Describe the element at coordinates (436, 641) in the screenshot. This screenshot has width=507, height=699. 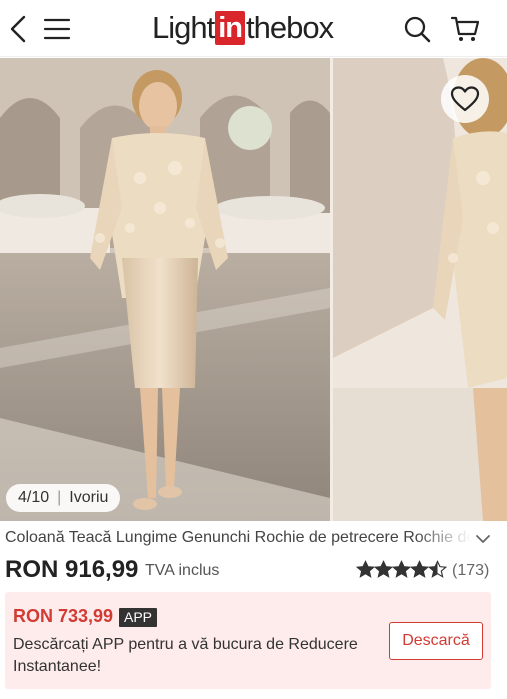
I see `download-app-button: Descarcă` at that location.